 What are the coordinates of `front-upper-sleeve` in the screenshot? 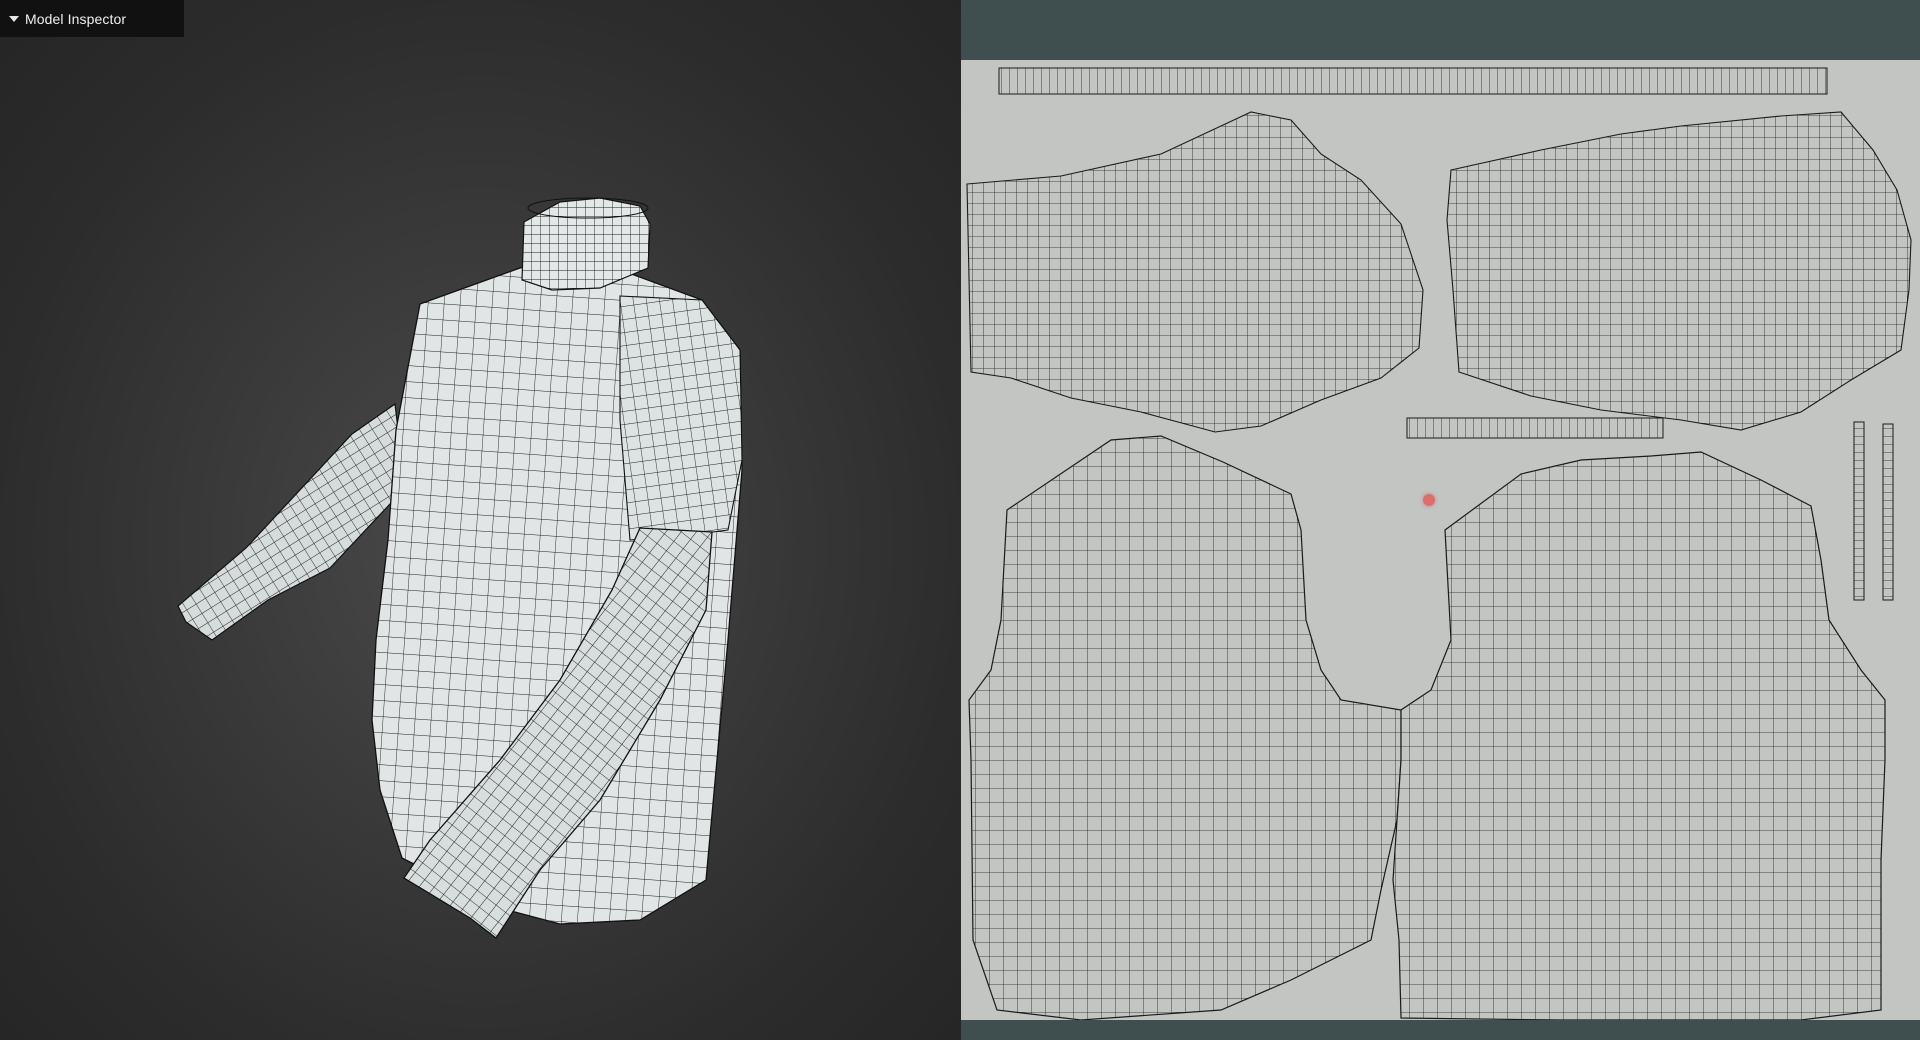 It's located at (681, 418).